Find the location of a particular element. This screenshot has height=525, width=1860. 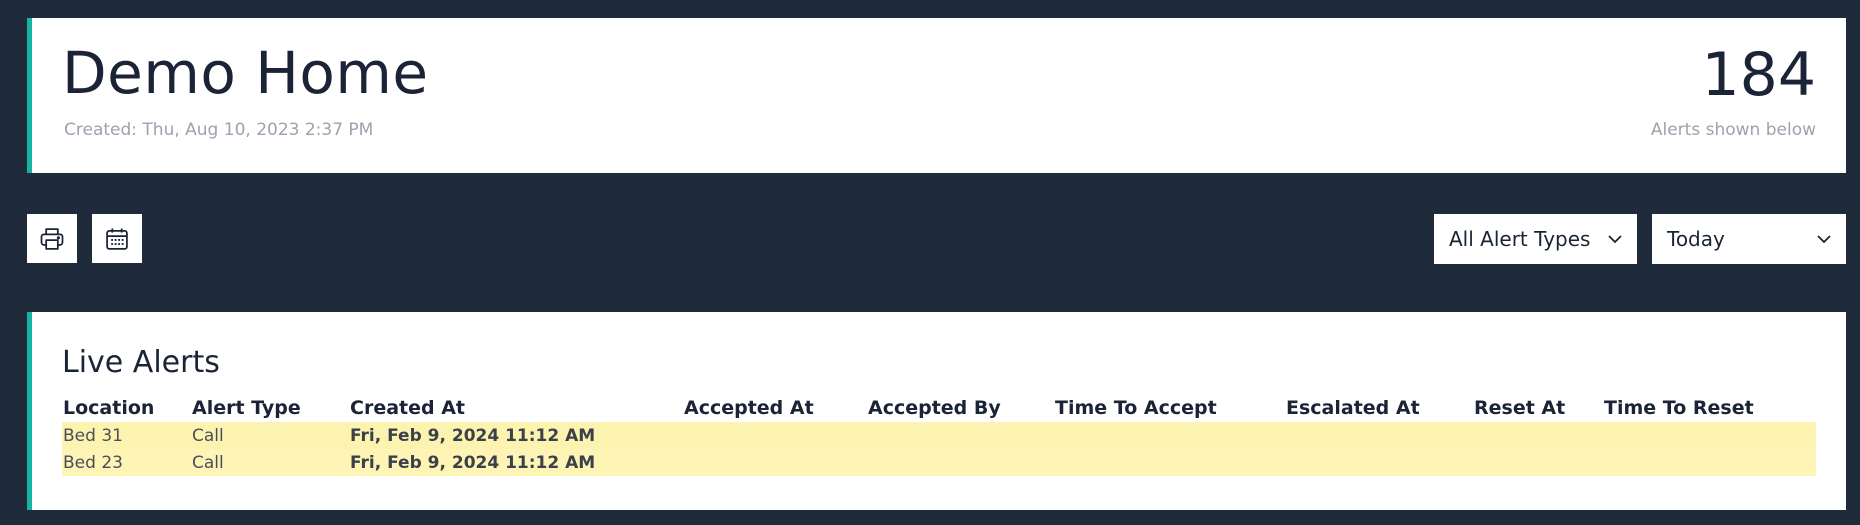

table-row: Bed 31 Call Fri, Feb 9, 2024 11:12 AM is located at coordinates (939, 435).